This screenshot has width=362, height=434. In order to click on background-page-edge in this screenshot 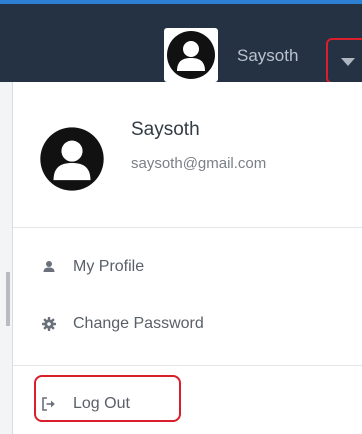, I will do `click(6, 258)`.